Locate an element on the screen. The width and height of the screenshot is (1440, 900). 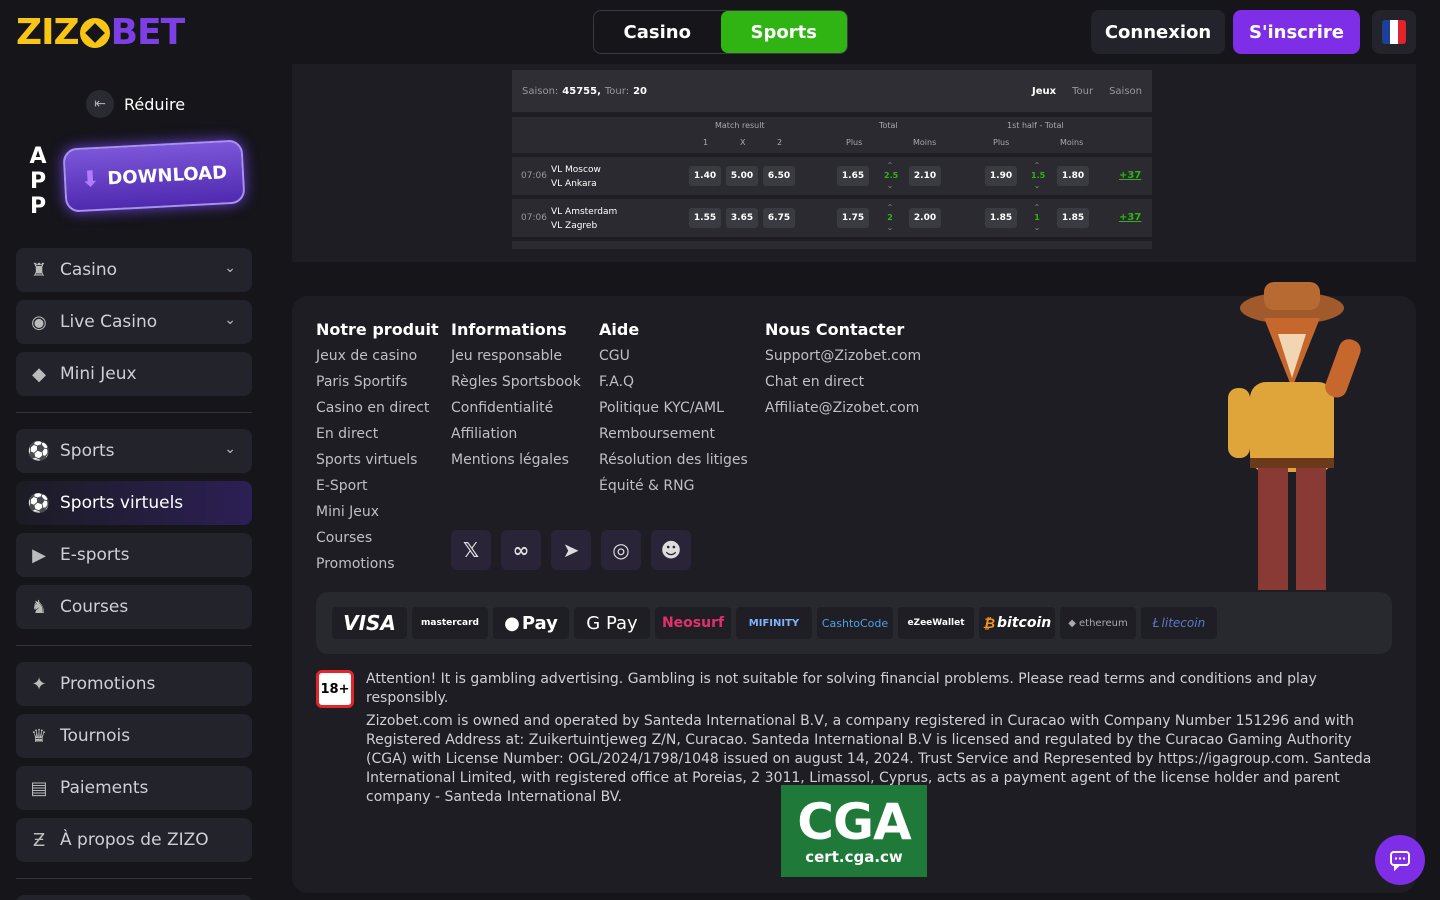
sidebar-item-mini-jeux: ◆ Mini Jeux is located at coordinates (134, 374).